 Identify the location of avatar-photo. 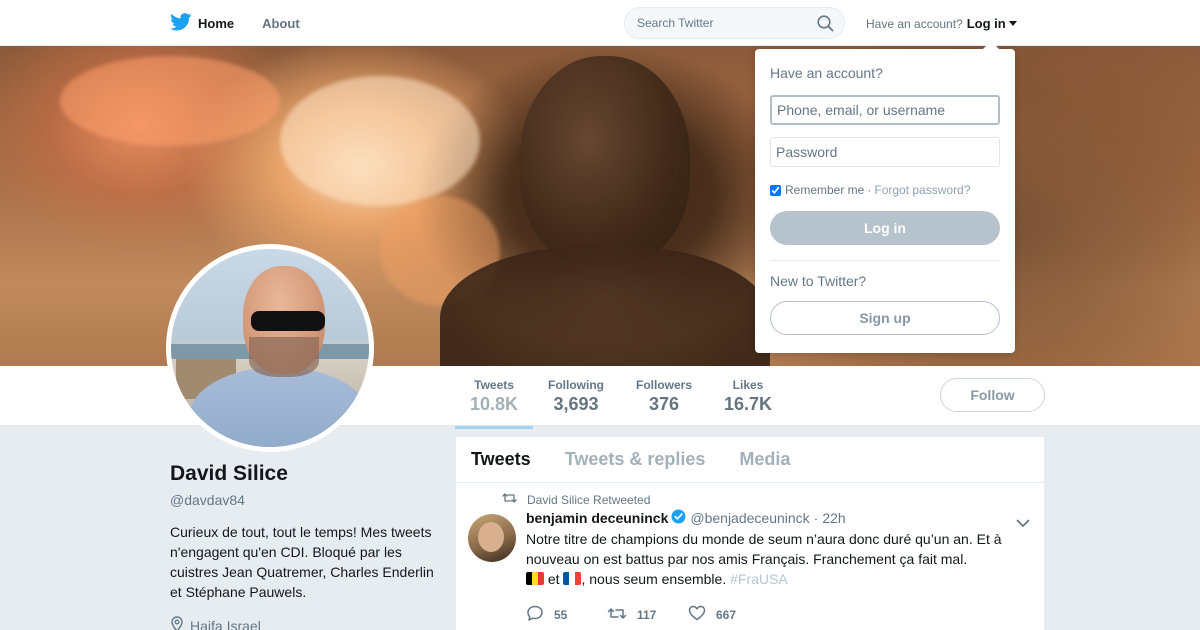
(270, 348).